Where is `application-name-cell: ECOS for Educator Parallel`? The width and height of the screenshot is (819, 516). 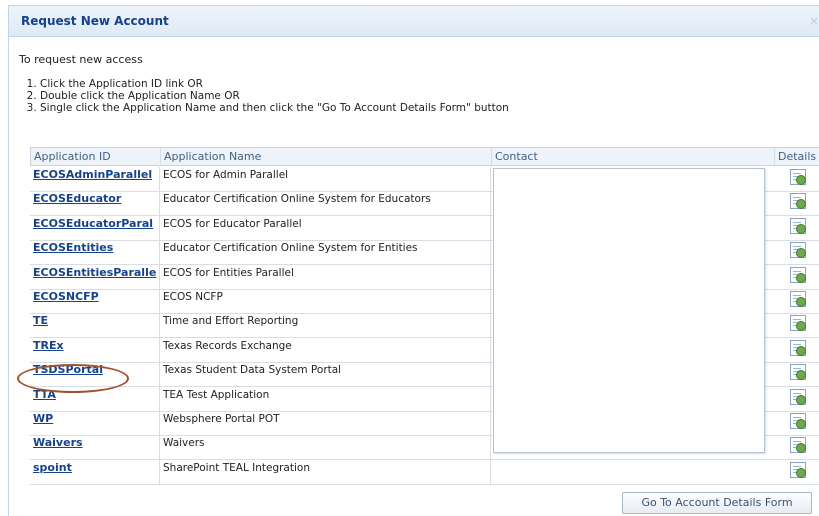 application-name-cell: ECOS for Educator Parallel is located at coordinates (325, 228).